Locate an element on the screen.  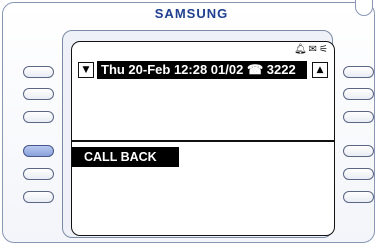
left-key-4-call-back is located at coordinates (38, 151).